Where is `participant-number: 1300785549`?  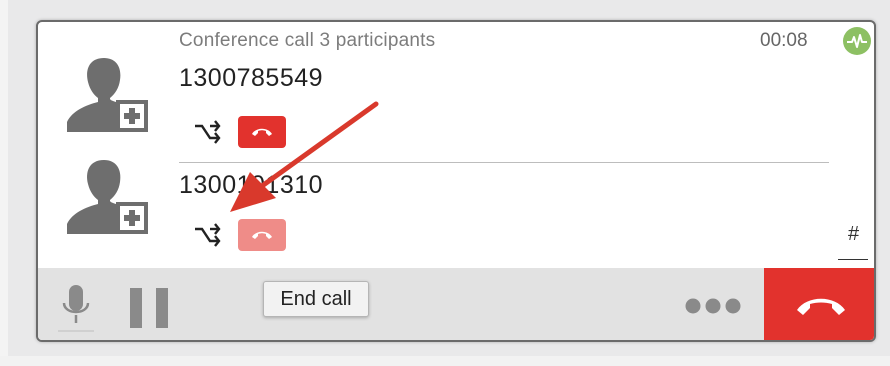 participant-number: 1300785549 is located at coordinates (251, 78).